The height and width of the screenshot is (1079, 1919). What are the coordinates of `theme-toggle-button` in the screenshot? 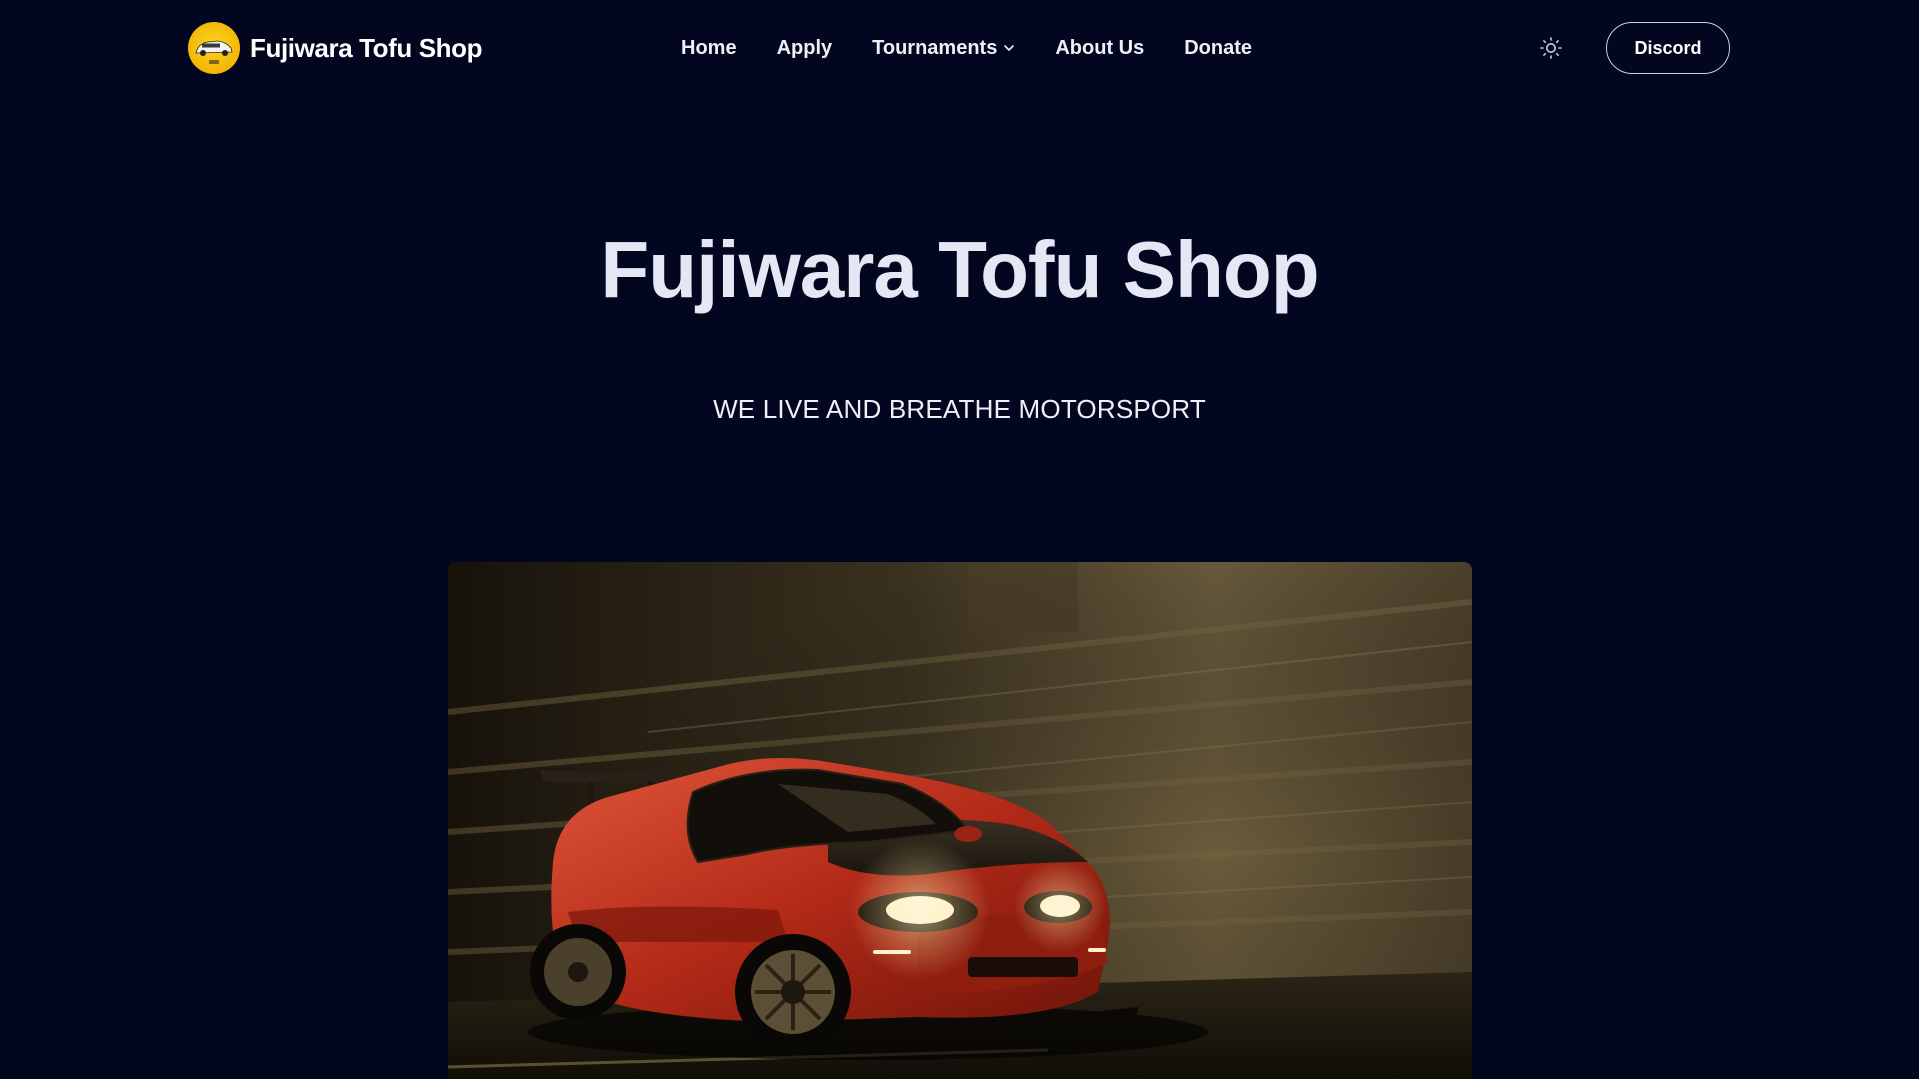 It's located at (1551, 48).